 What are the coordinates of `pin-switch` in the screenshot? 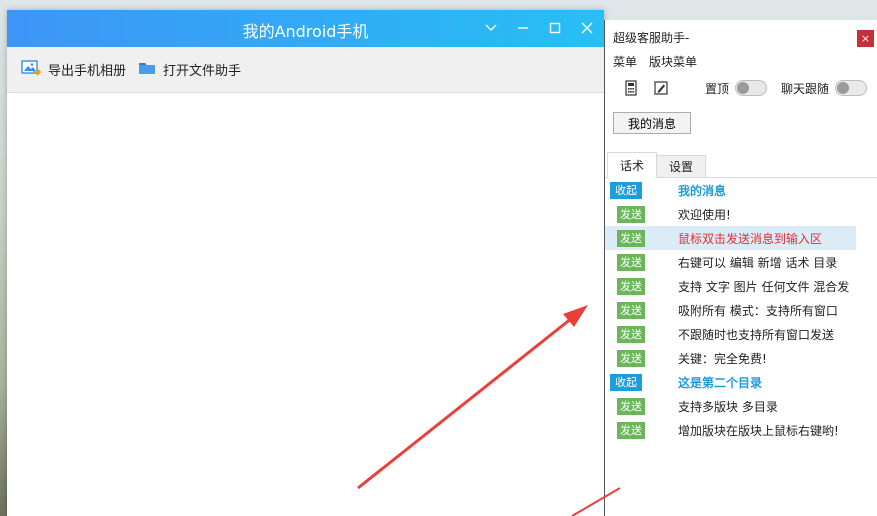 It's located at (751, 88).